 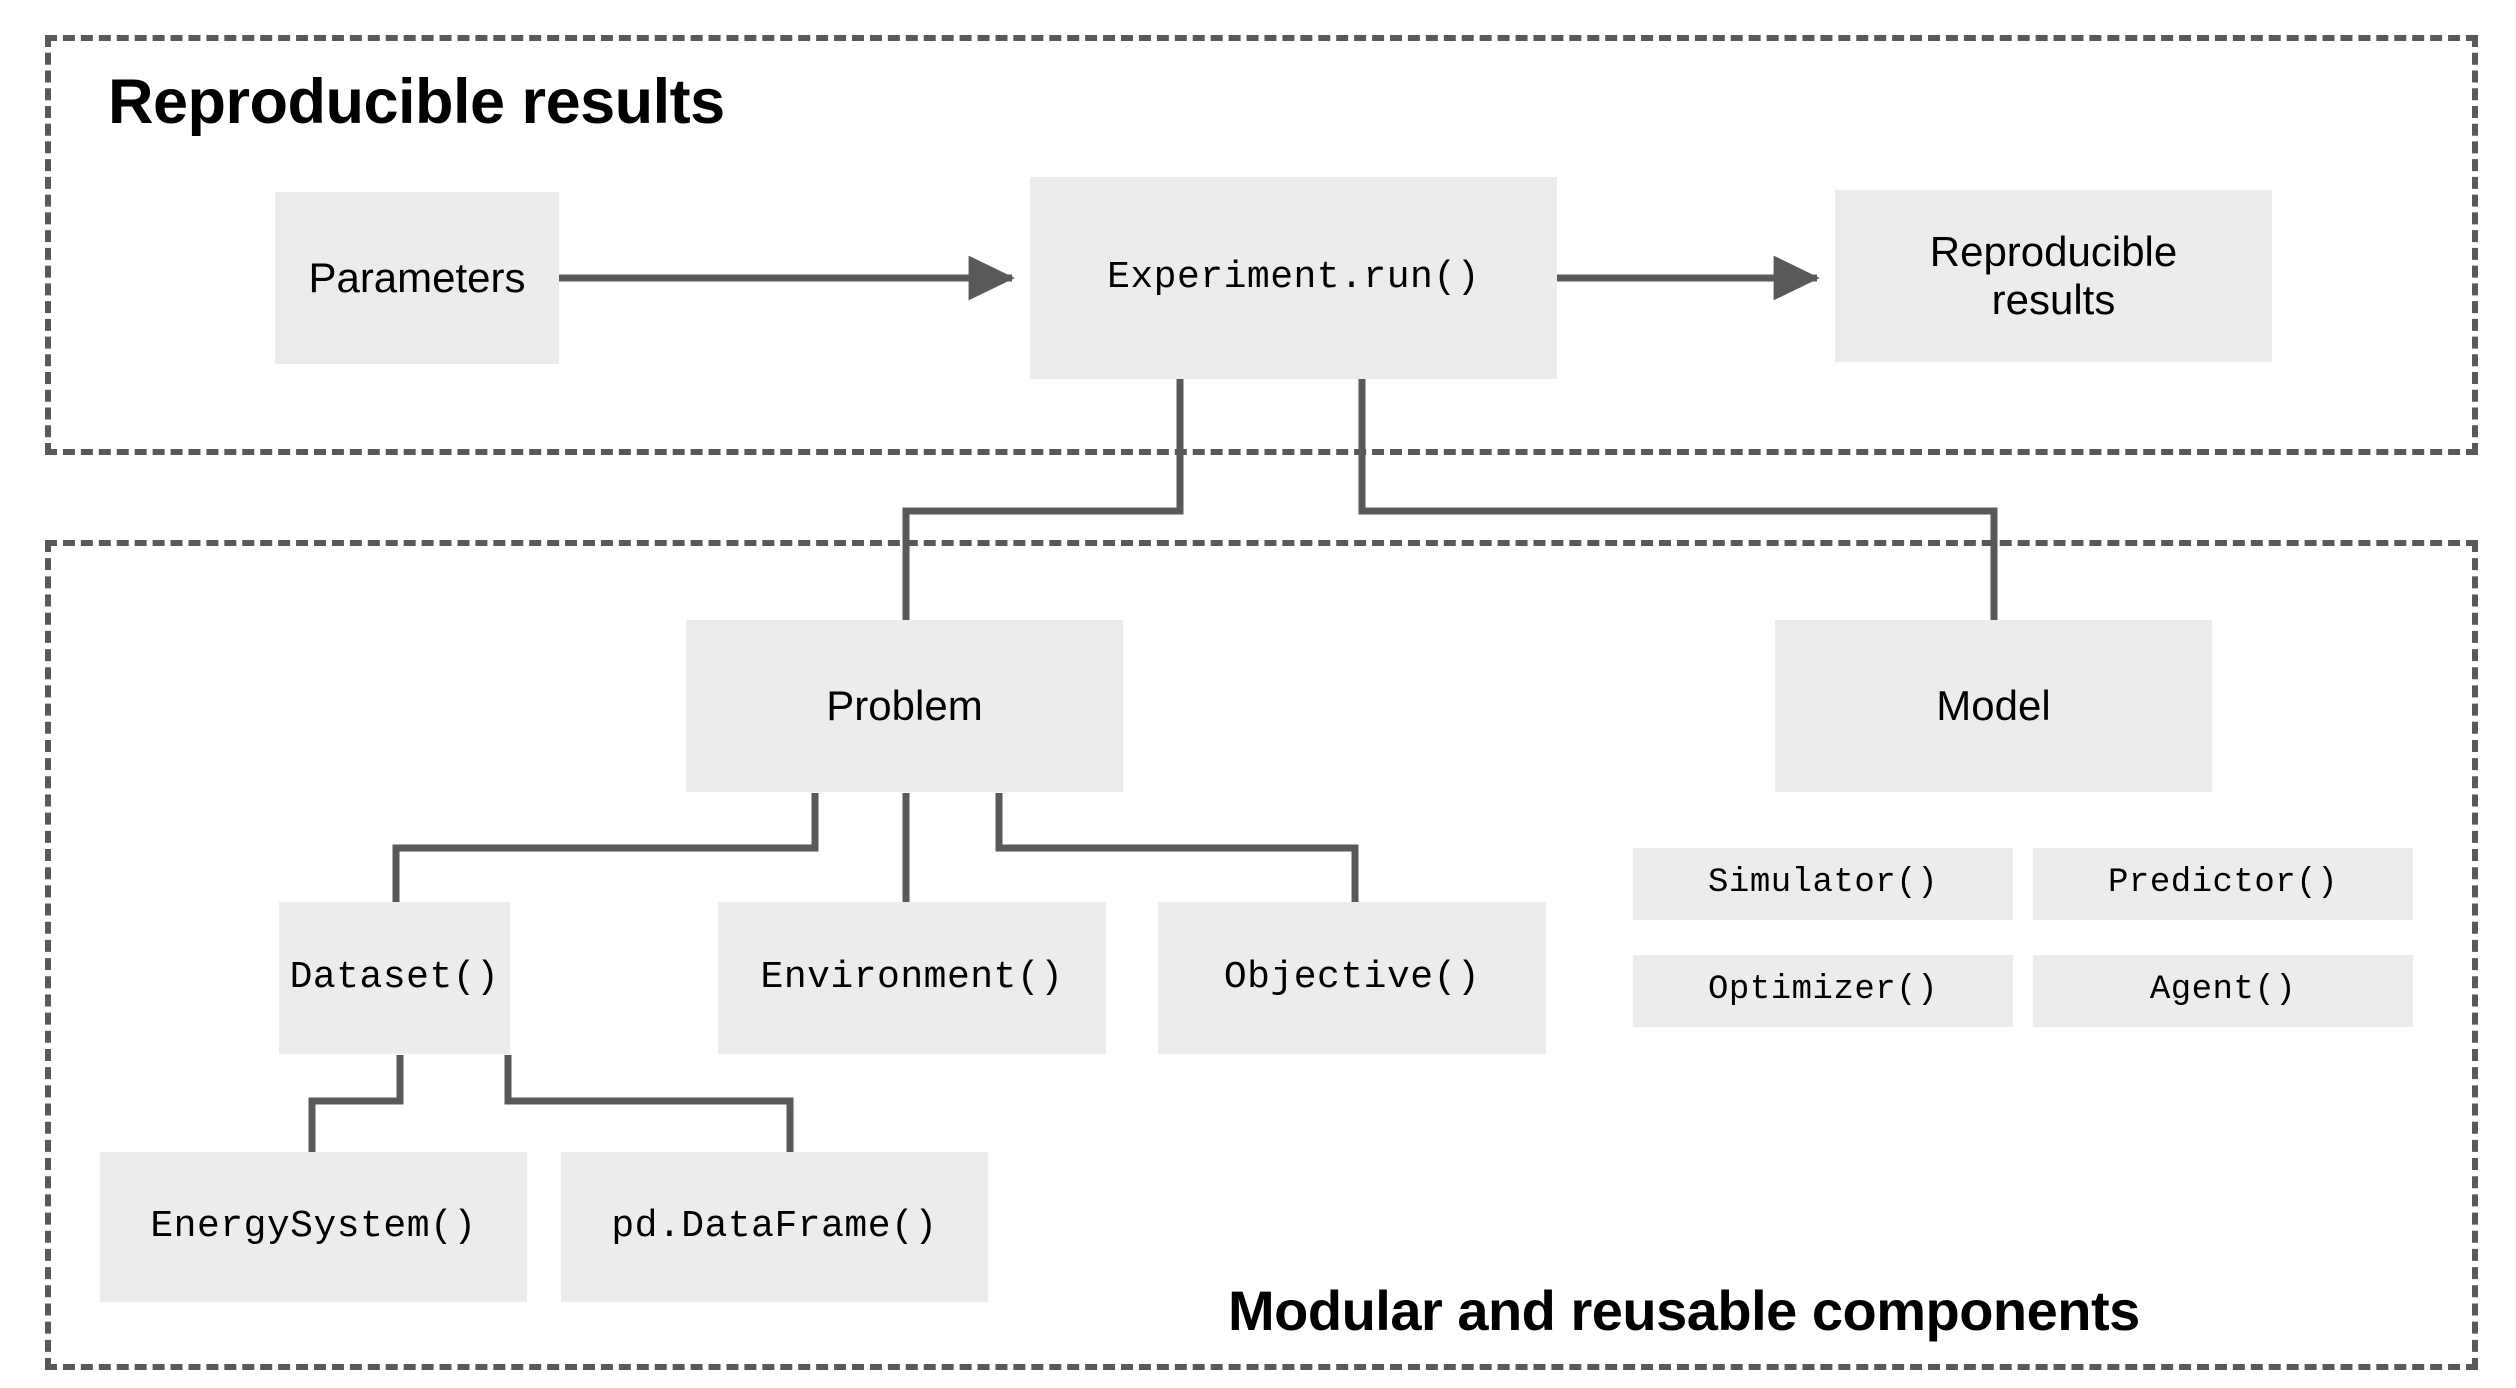 What do you see at coordinates (416, 102) in the screenshot?
I see `group-title-reproducible-results: Reproducible results` at bounding box center [416, 102].